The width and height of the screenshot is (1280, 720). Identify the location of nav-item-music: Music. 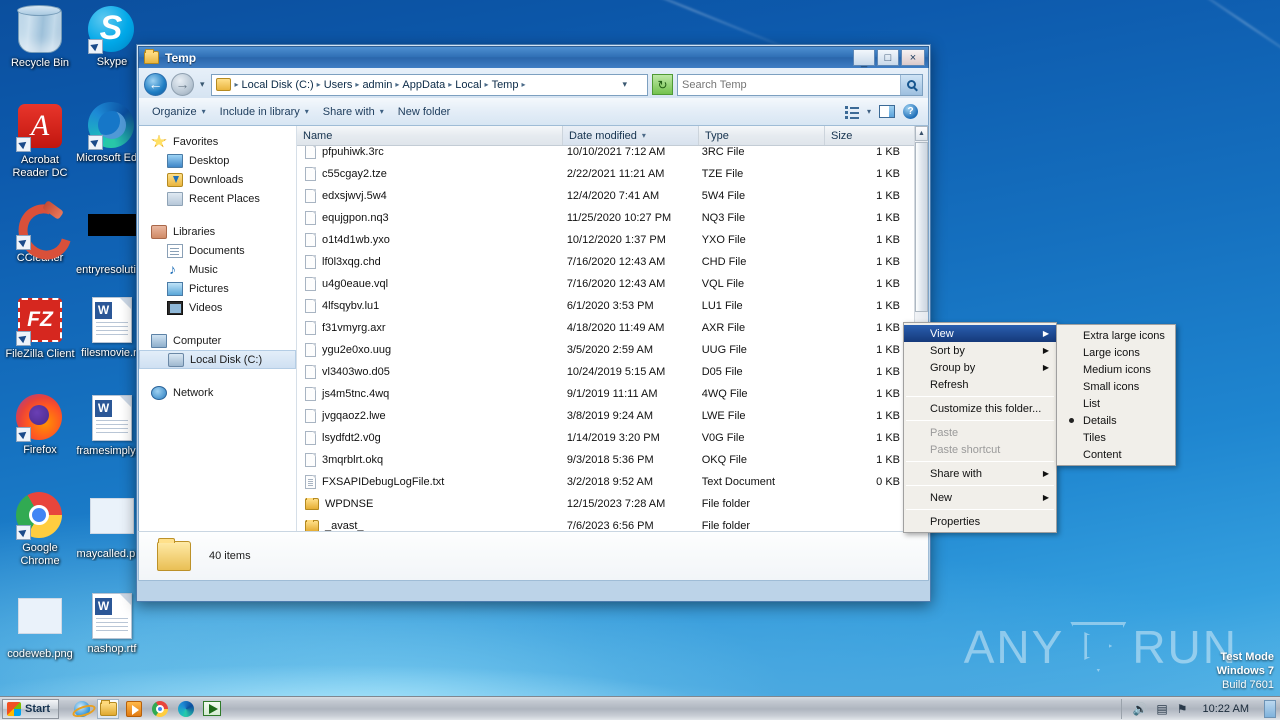
(217, 269).